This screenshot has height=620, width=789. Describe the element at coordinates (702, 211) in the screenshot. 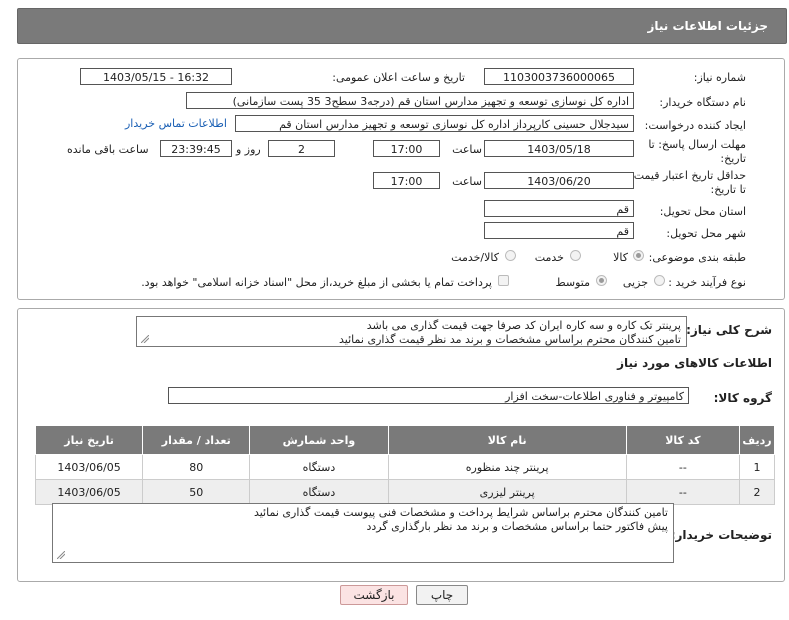

I see `province-label: استان محل تحویل:` at that location.